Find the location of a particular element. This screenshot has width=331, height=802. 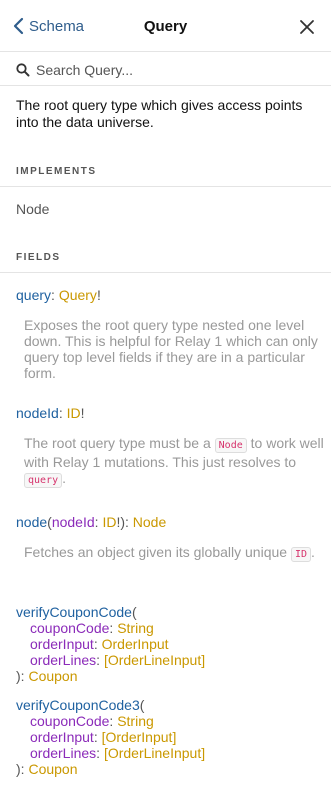

field-name-verifycouponcode: verifyCouponCode is located at coordinates (74, 612).